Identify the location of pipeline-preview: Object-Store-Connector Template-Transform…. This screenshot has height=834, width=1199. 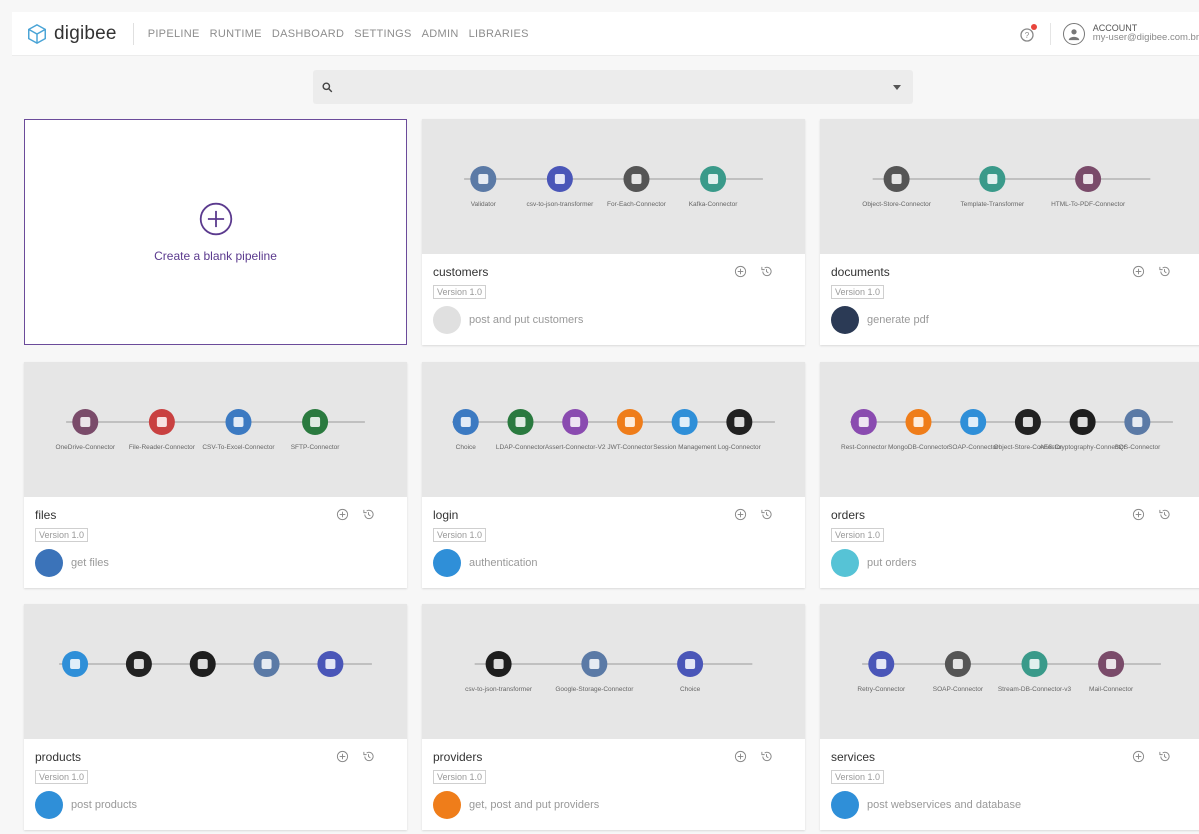
(1009, 186).